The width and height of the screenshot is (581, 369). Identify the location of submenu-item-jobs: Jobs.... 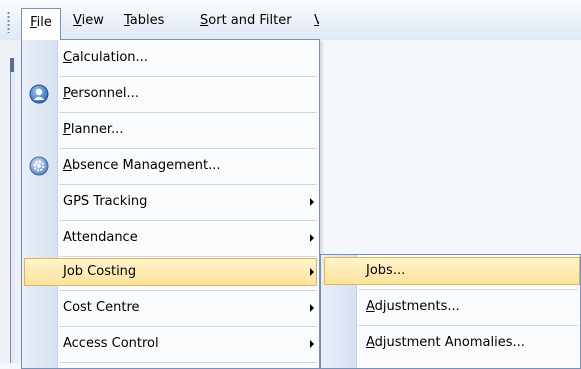
(450, 271).